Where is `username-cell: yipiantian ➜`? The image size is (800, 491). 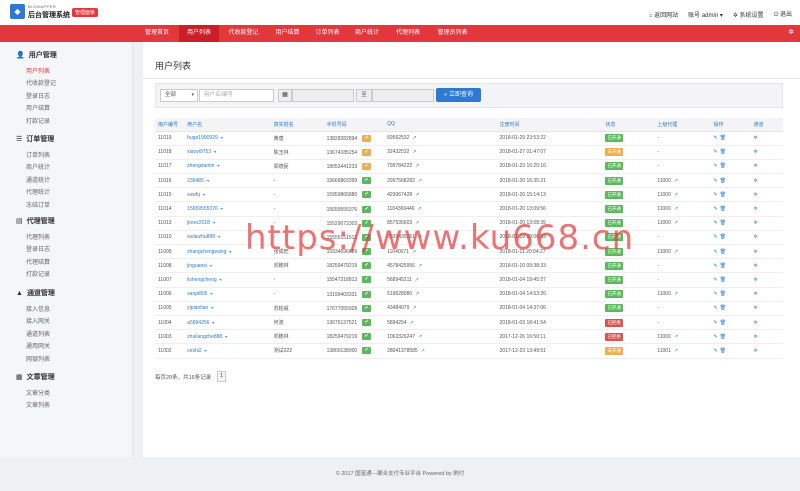 username-cell: yipiantian ➜ is located at coordinates (227, 308).